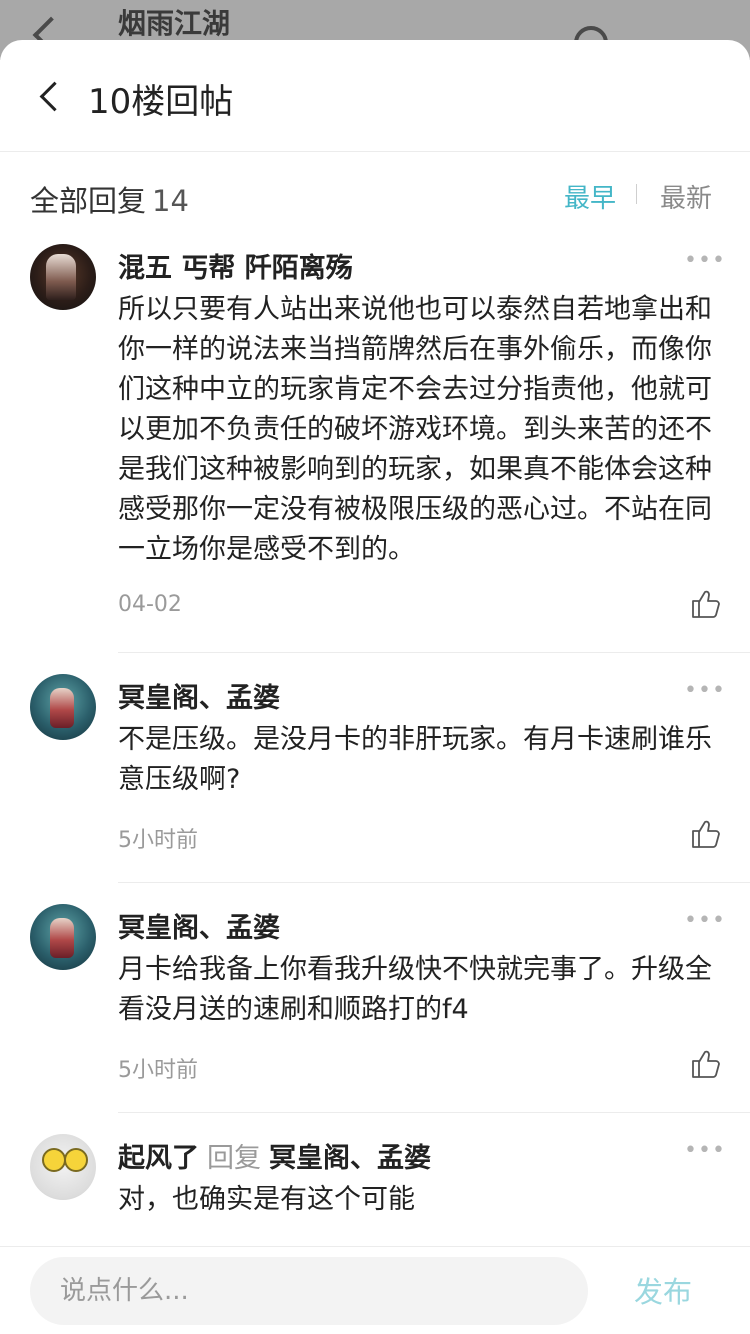  What do you see at coordinates (309, 1291) in the screenshot?
I see `comment-input` at bounding box center [309, 1291].